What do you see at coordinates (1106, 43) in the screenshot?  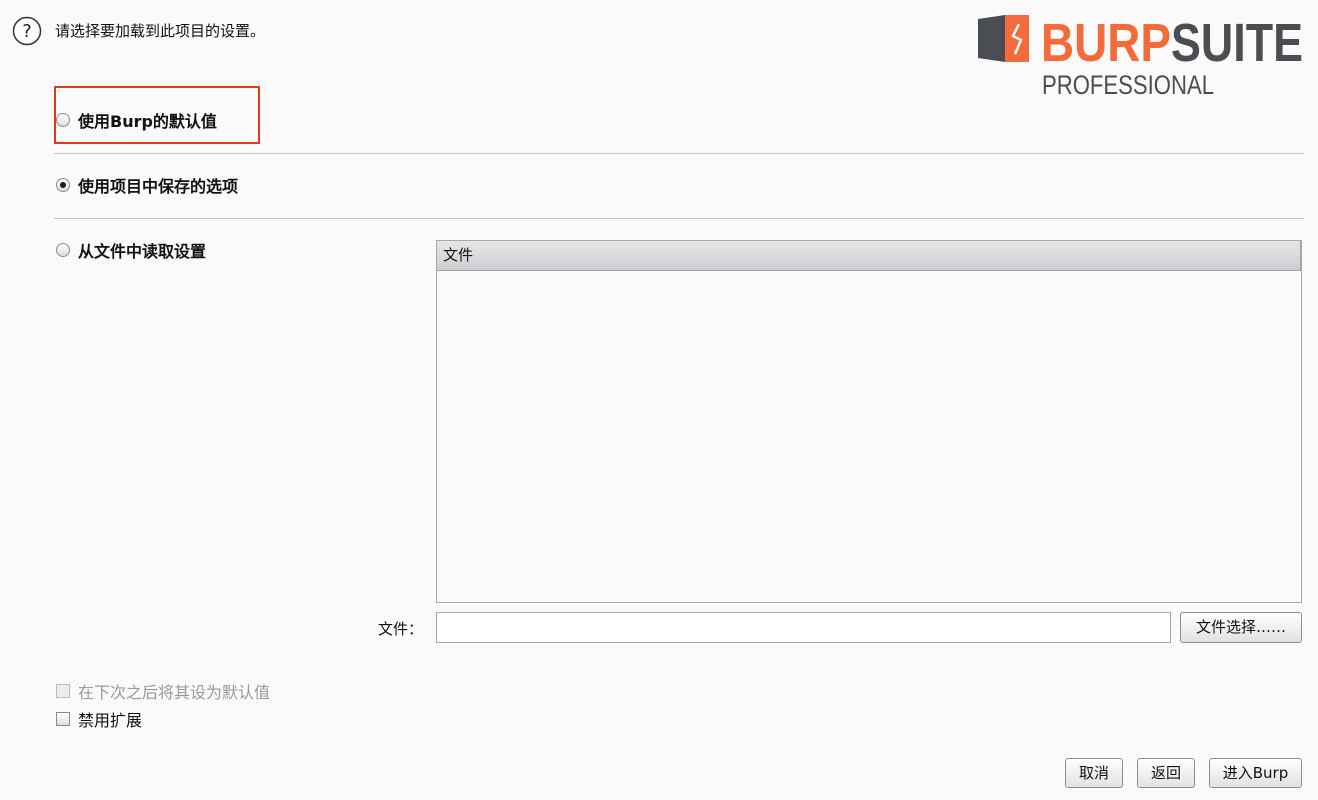 I see `logo-brand-burp: BURP` at bounding box center [1106, 43].